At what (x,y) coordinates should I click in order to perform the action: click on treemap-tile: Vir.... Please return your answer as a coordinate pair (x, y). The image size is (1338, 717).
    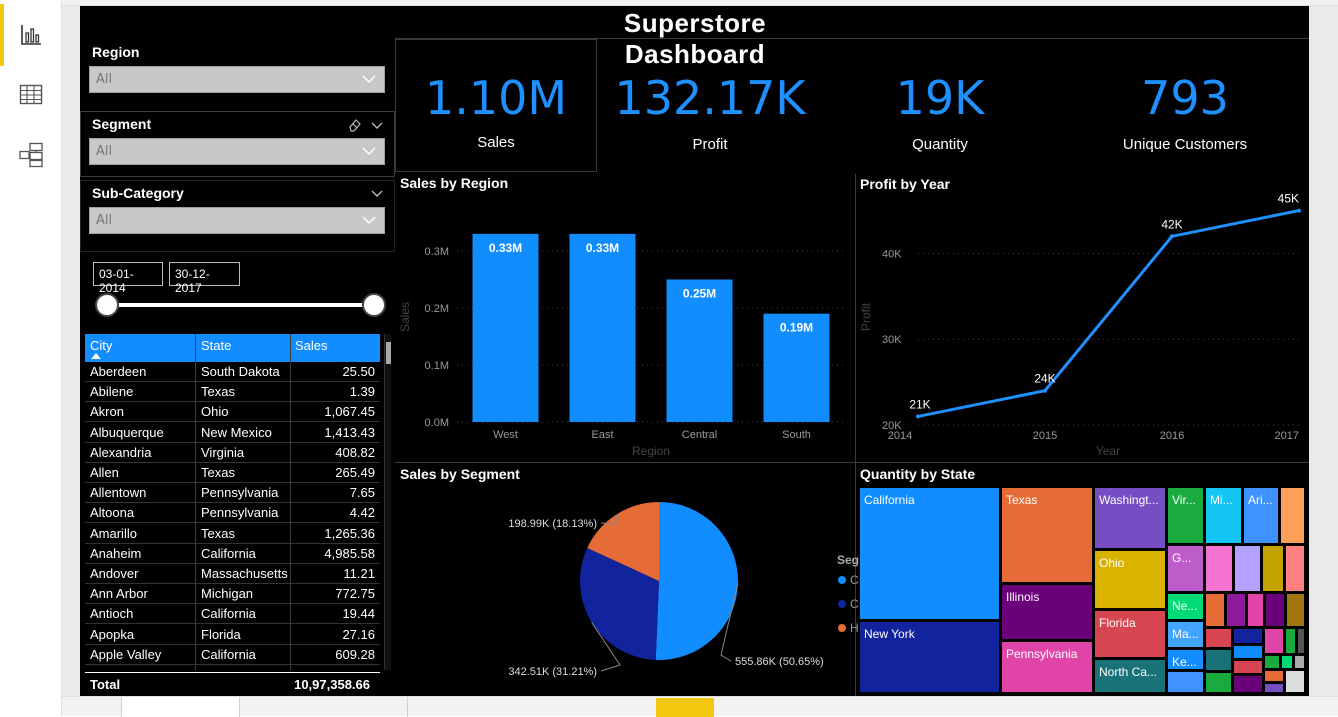
    Looking at the image, I should click on (1185, 515).